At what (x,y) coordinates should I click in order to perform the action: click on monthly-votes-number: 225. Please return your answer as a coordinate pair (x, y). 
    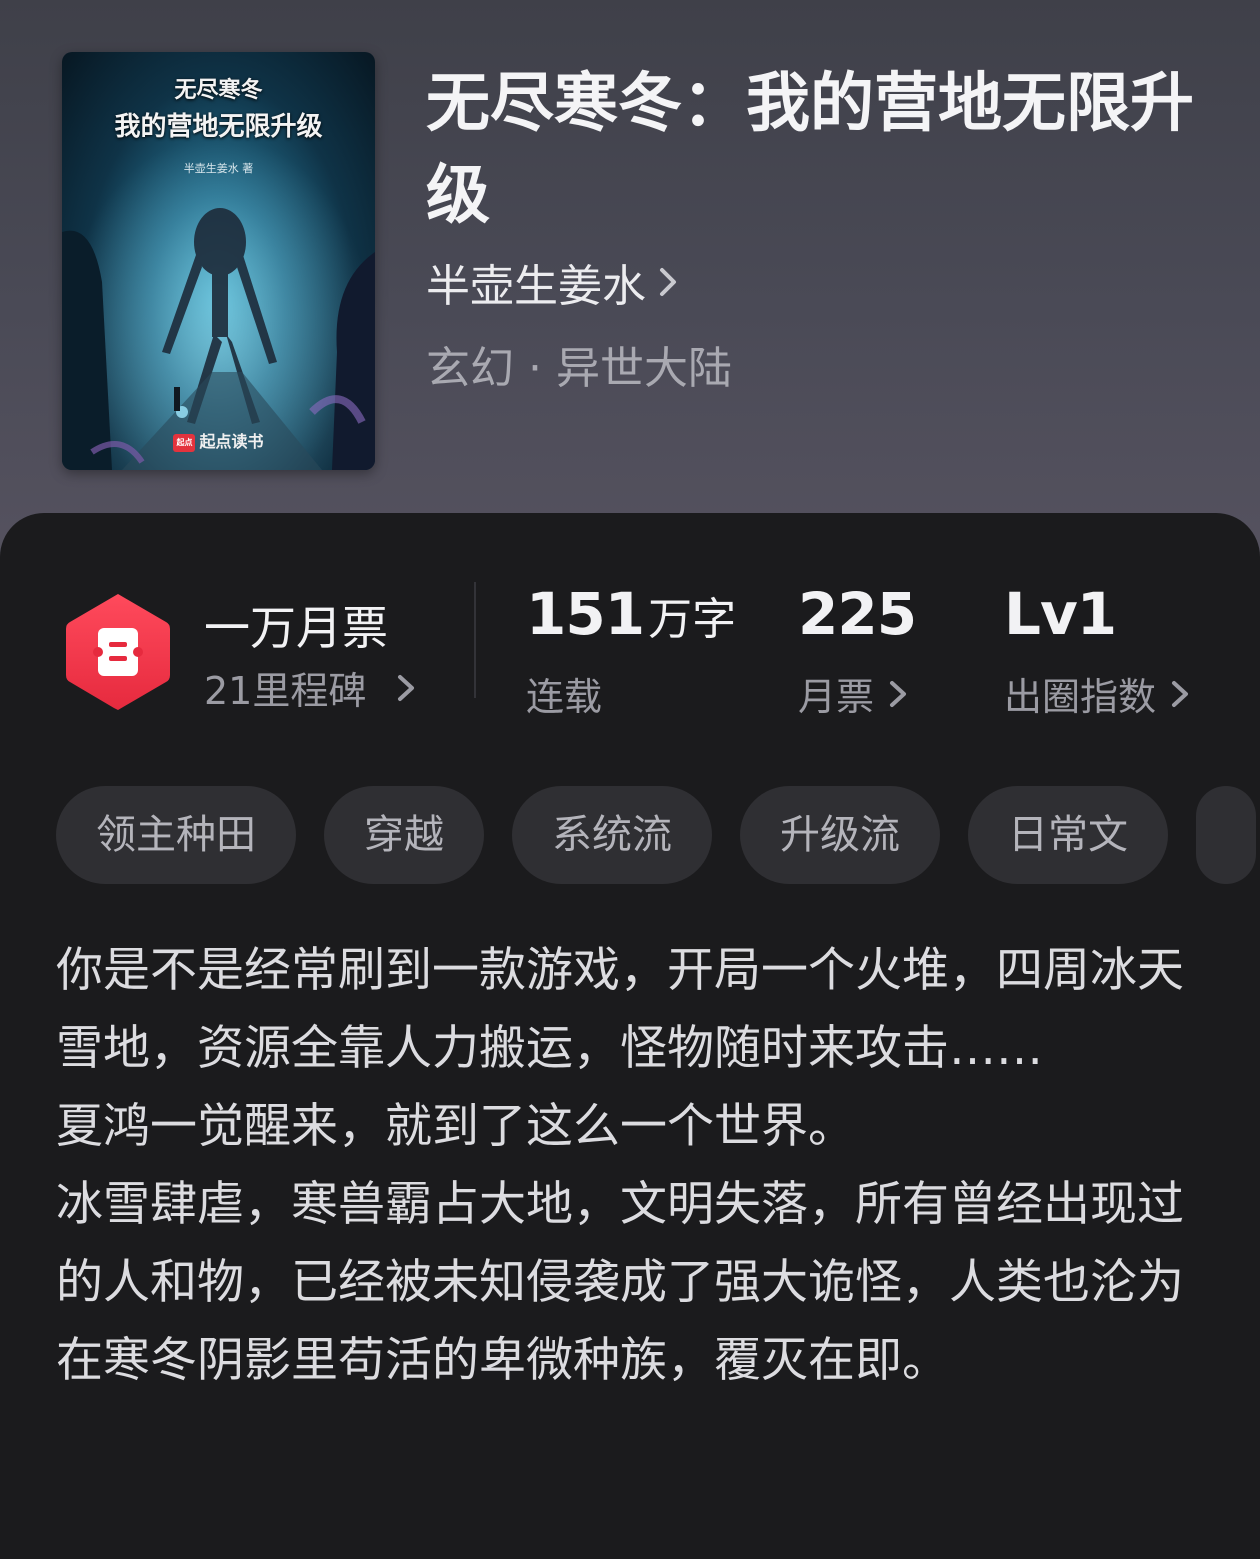
    Looking at the image, I should click on (857, 614).